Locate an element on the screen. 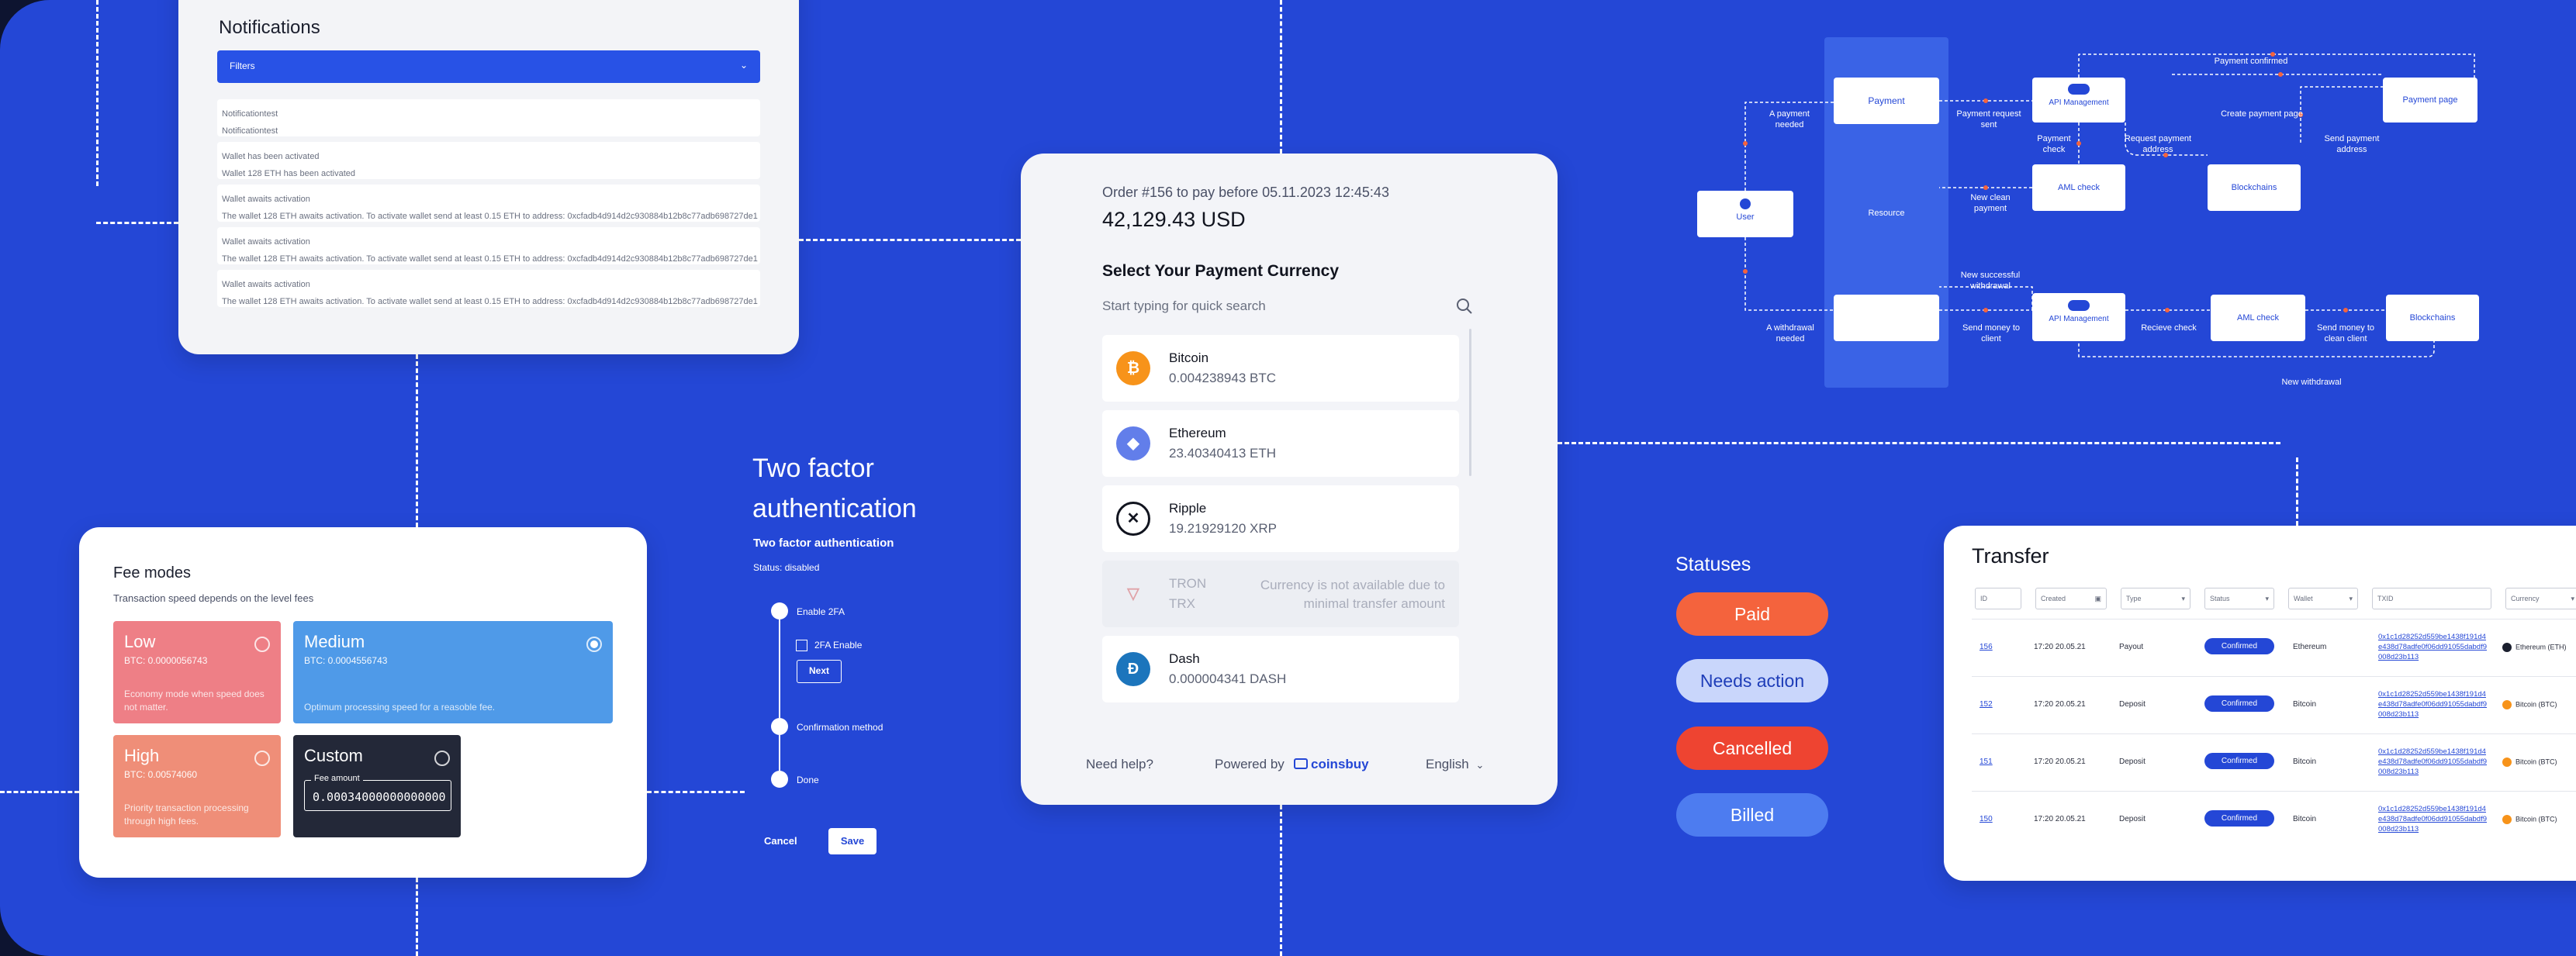 The height and width of the screenshot is (956, 2576). transfer-id: 151 is located at coordinates (1986, 762).